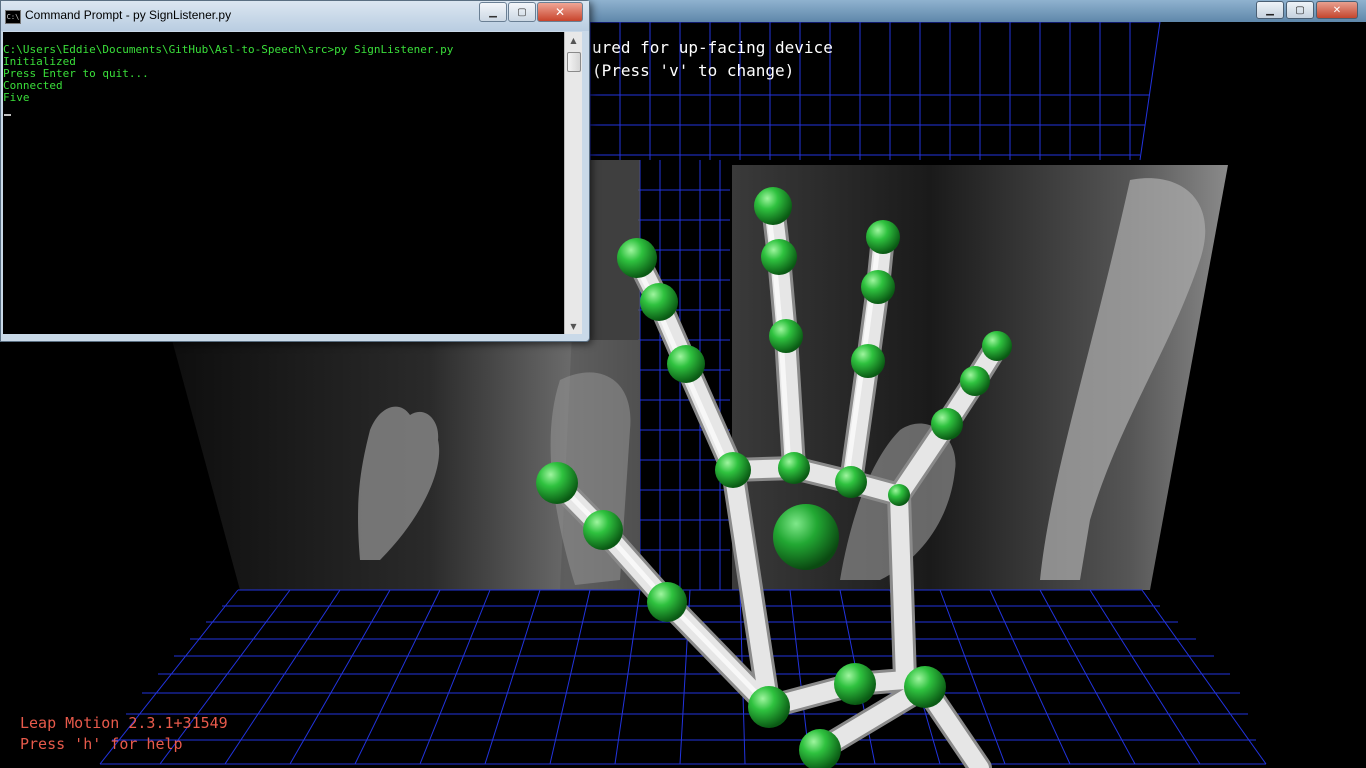 Image resolution: width=1366 pixels, height=768 pixels. Describe the element at coordinates (693, 70) in the screenshot. I see `orientation-banner-line2: (Press 'v' to change)` at that location.